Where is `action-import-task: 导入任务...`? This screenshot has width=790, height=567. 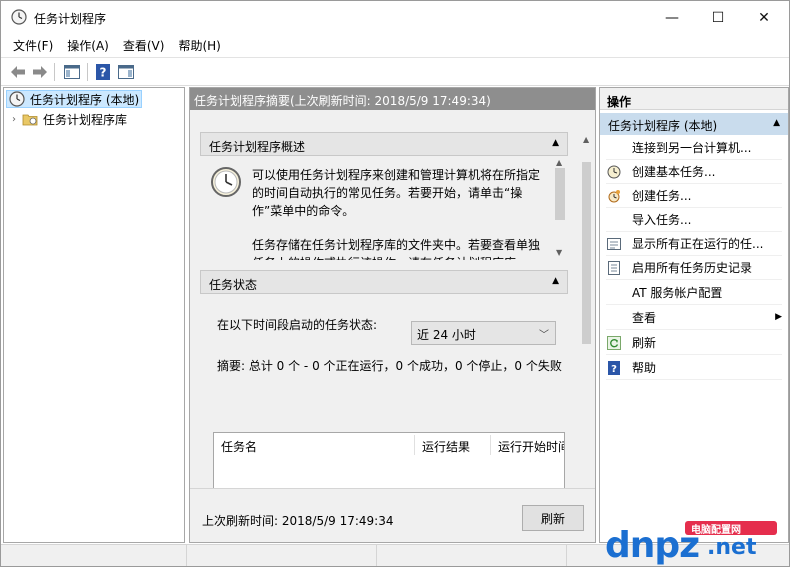 action-import-task: 导入任务... is located at coordinates (694, 220).